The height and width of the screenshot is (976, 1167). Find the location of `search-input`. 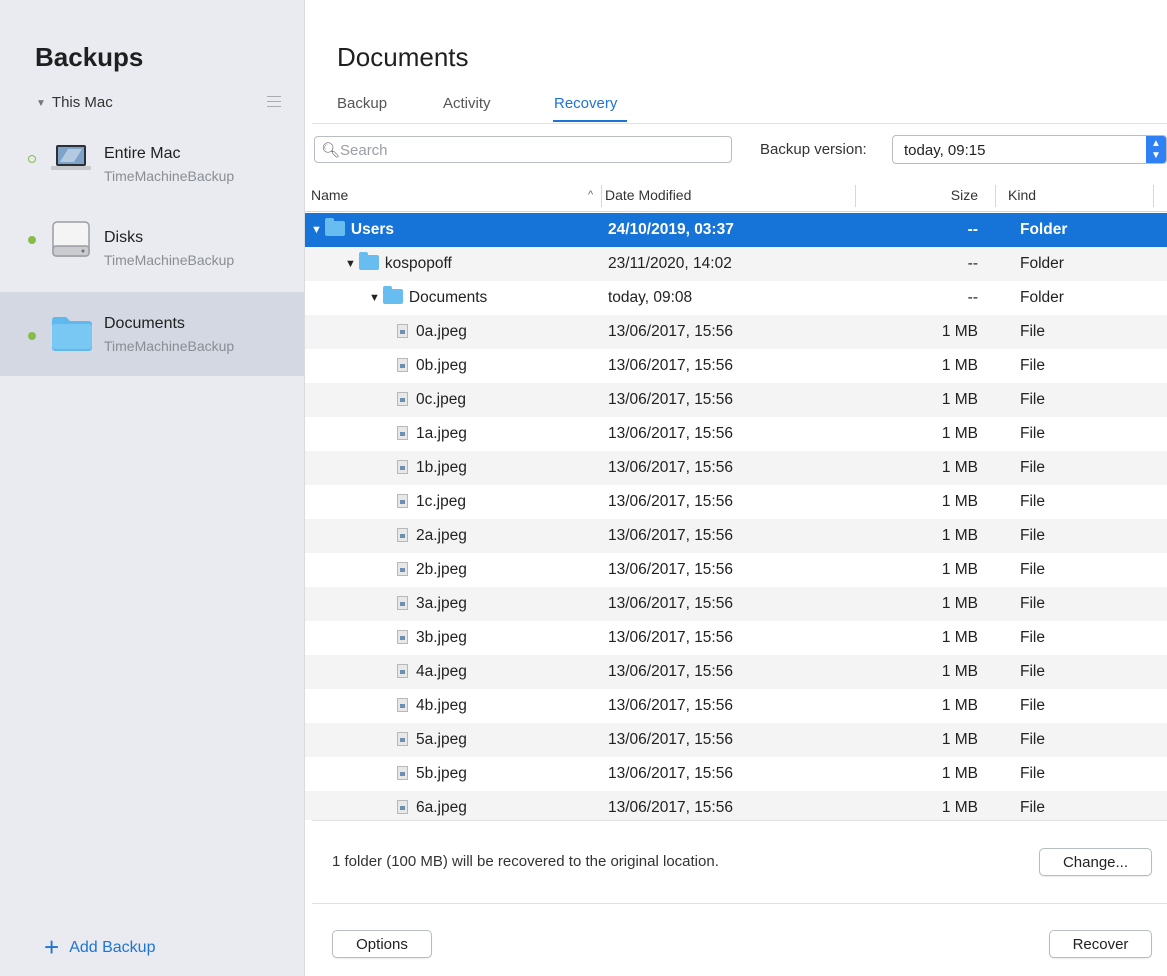

search-input is located at coordinates (530, 150).